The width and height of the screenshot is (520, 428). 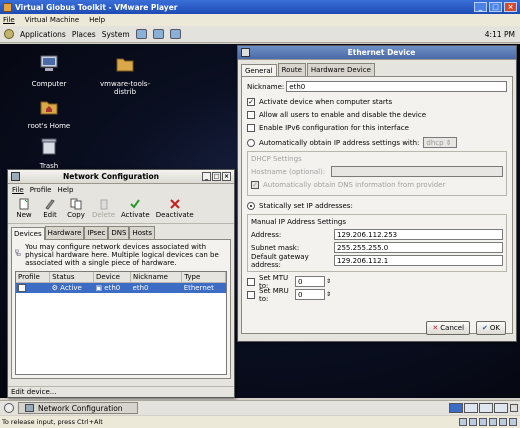 I want to click on mail-launcher-icon, so click(x=158, y=34).